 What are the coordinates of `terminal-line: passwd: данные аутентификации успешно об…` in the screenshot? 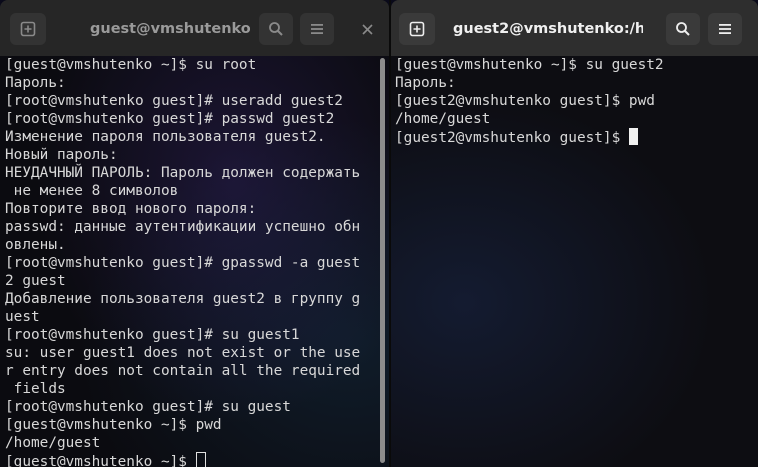 It's located at (183, 227).